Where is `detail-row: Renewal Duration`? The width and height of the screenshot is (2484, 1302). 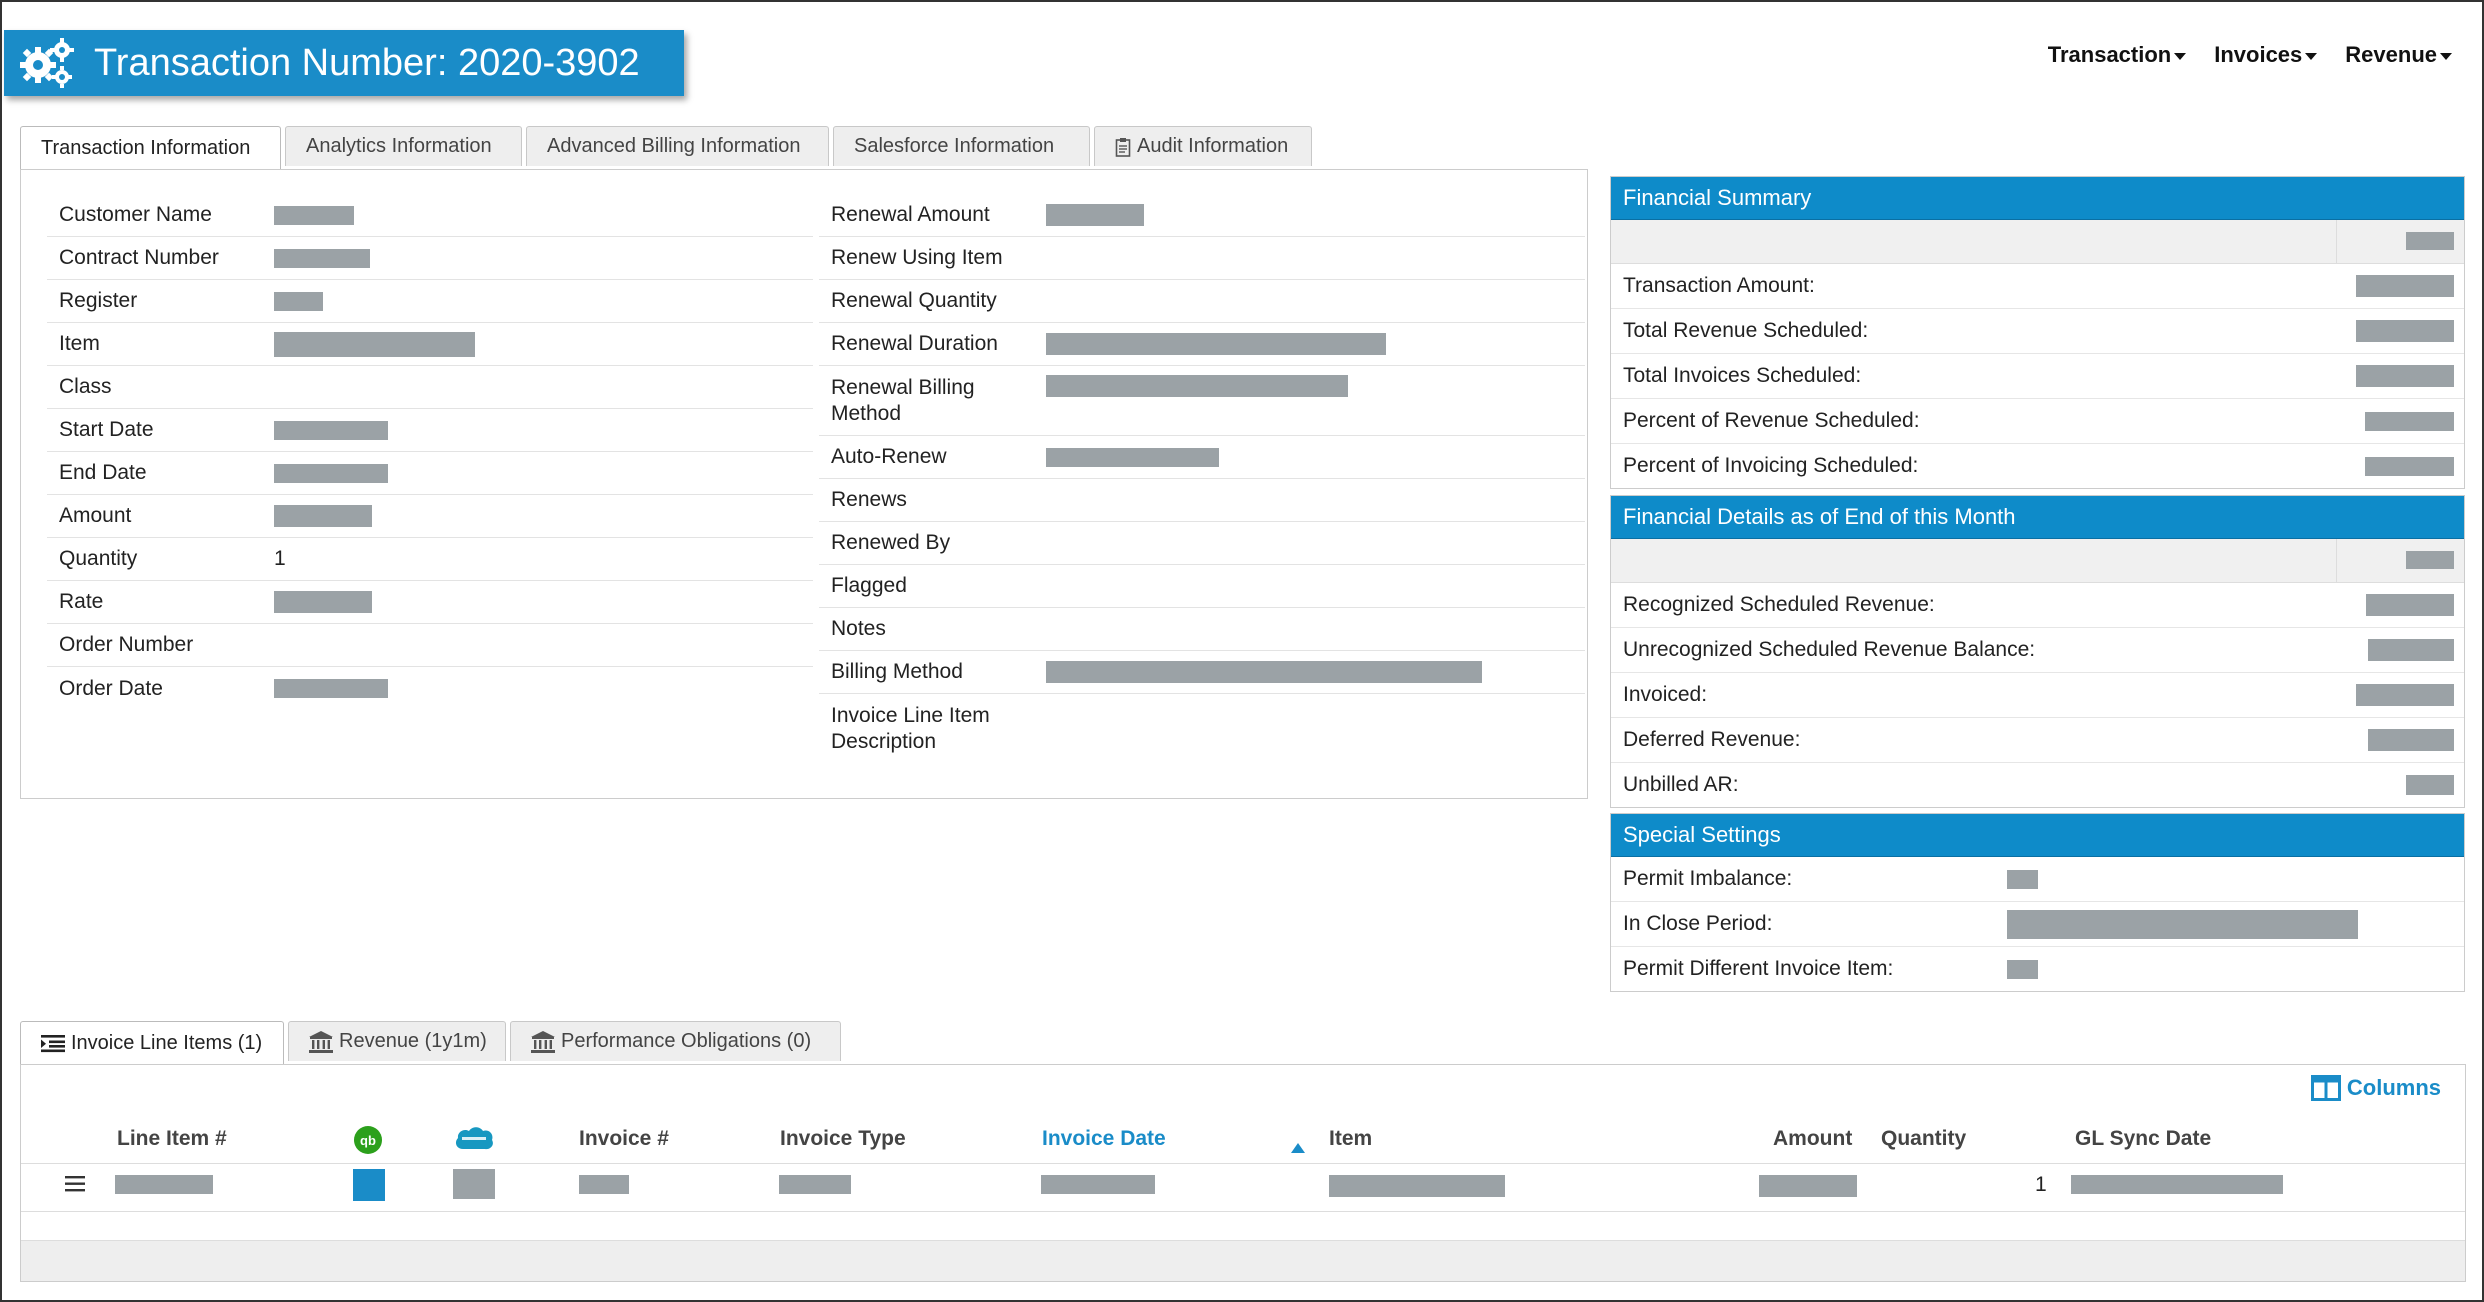
detail-row: Renewal Duration is located at coordinates (1202, 344).